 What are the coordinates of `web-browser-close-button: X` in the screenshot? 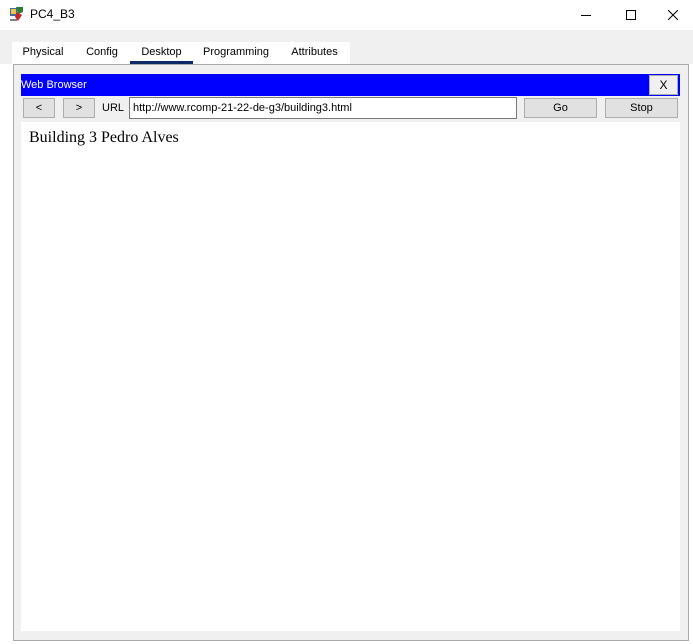 It's located at (663, 85).